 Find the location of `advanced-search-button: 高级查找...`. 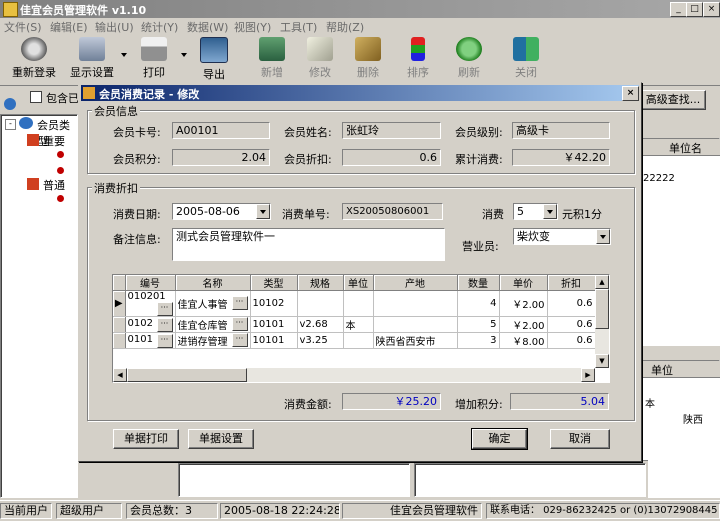

advanced-search-button: 高级查找... is located at coordinates (673, 100).